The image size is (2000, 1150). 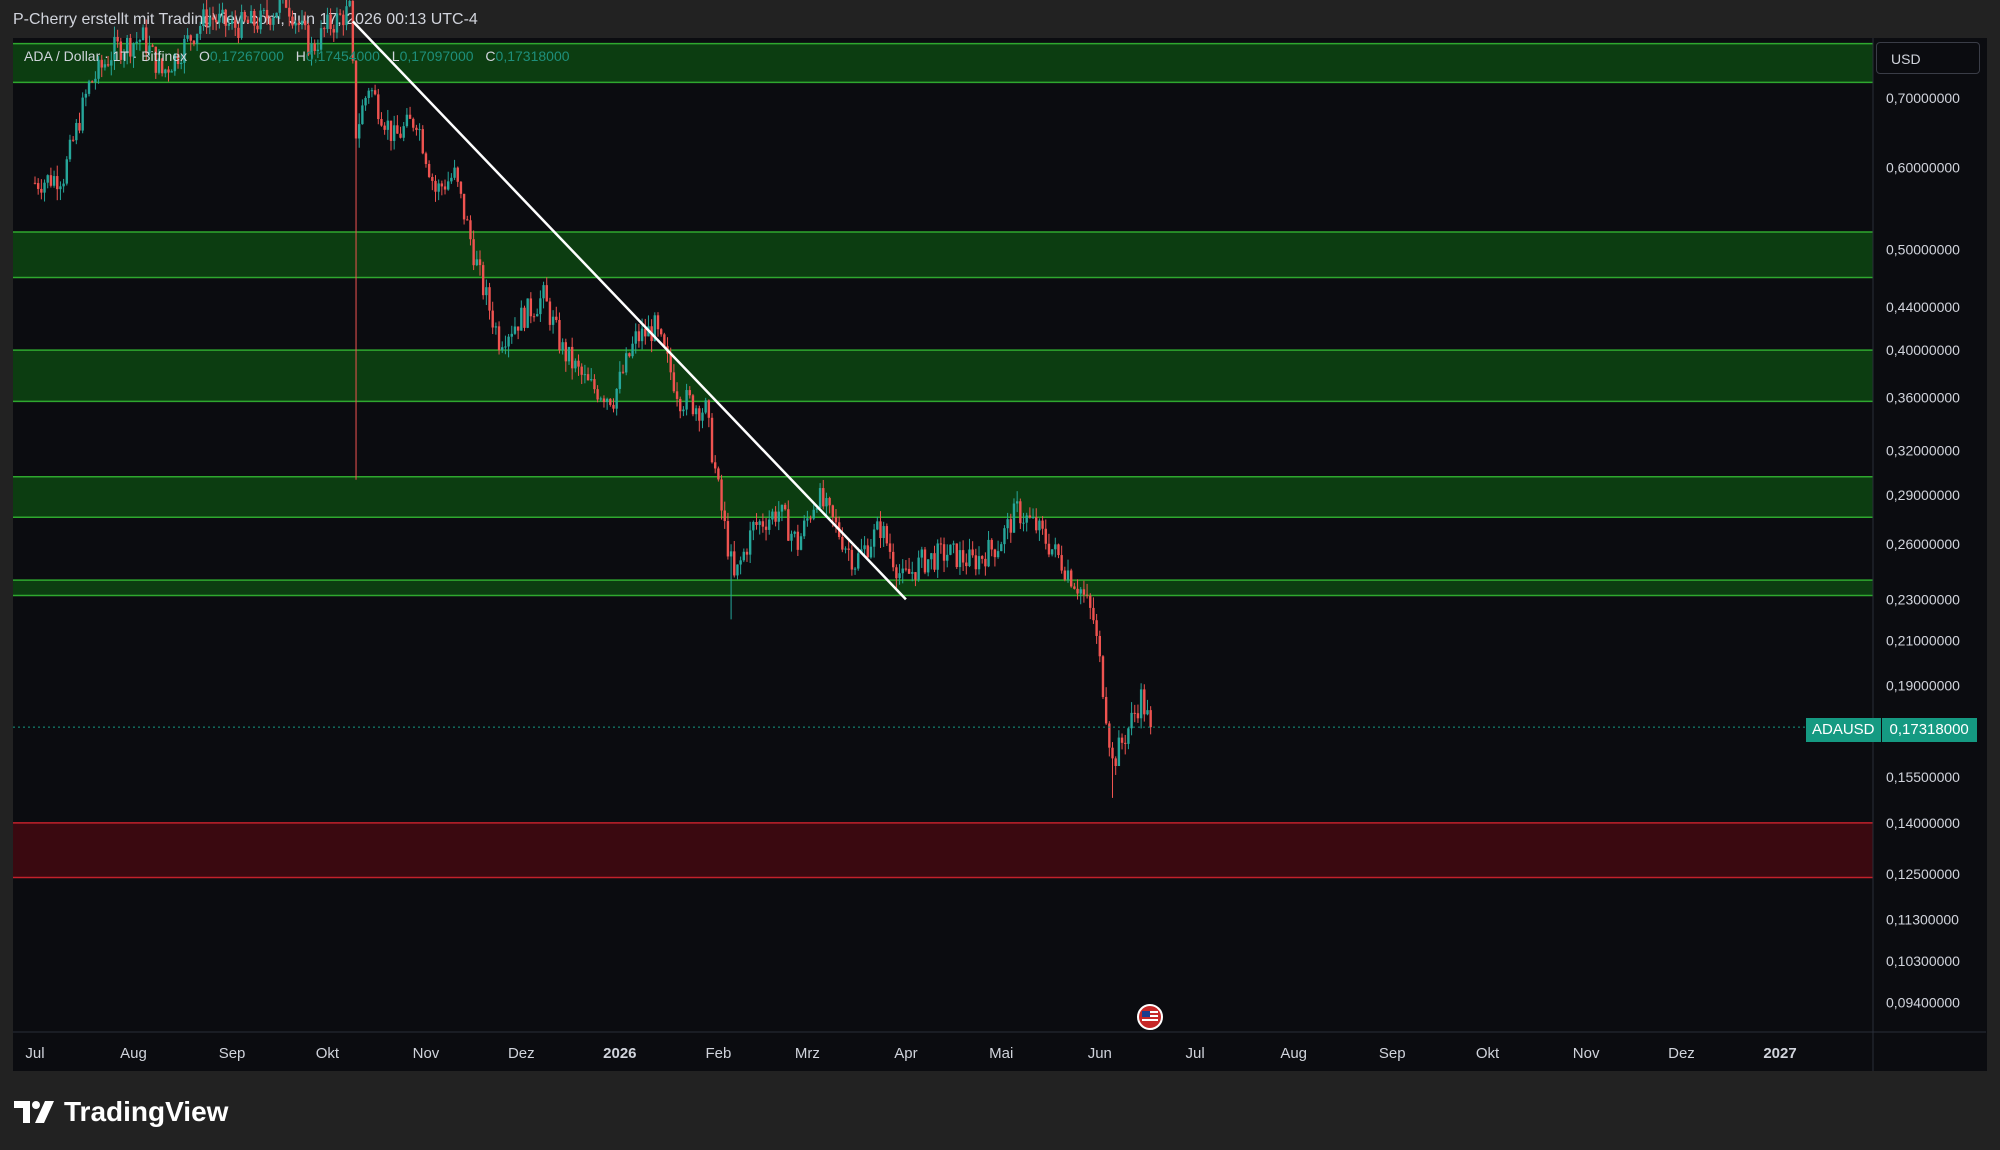 What do you see at coordinates (1923, 307) in the screenshot?
I see `price-tick-label: 0,44000000` at bounding box center [1923, 307].